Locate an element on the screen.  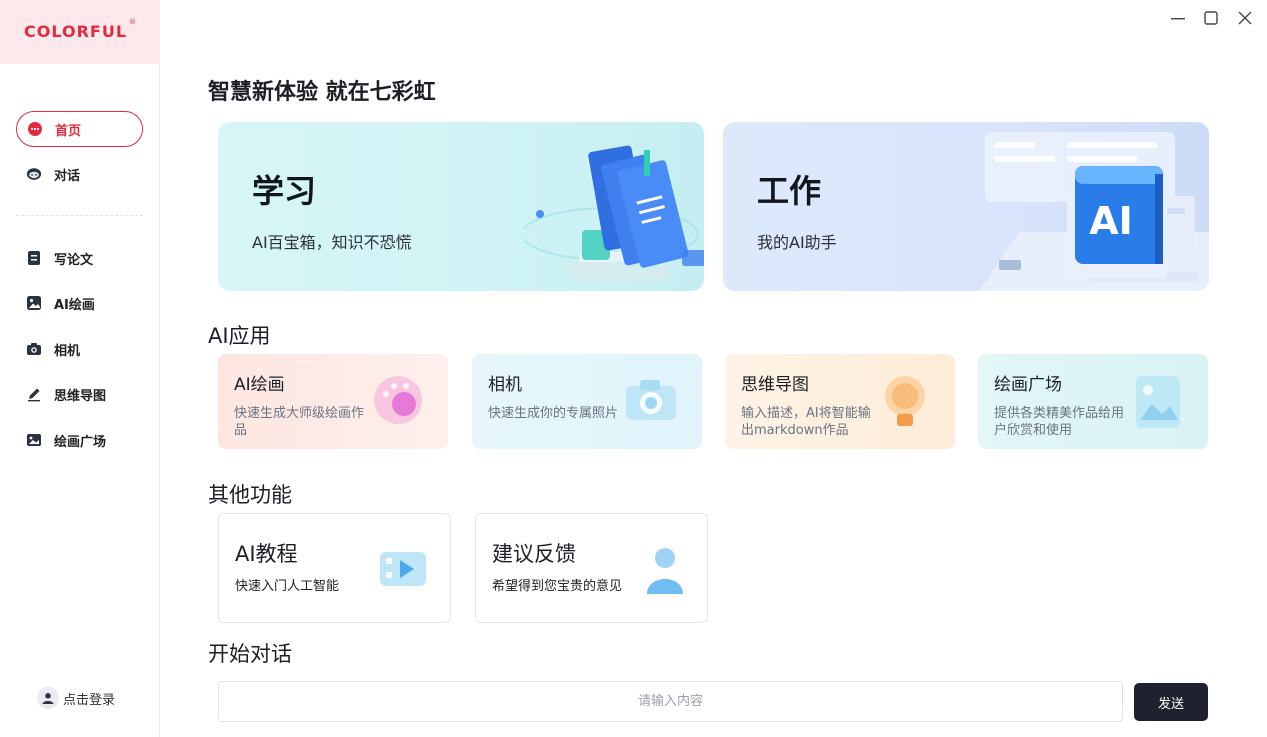
sidebar-item-home: 首页 is located at coordinates (79, 129).